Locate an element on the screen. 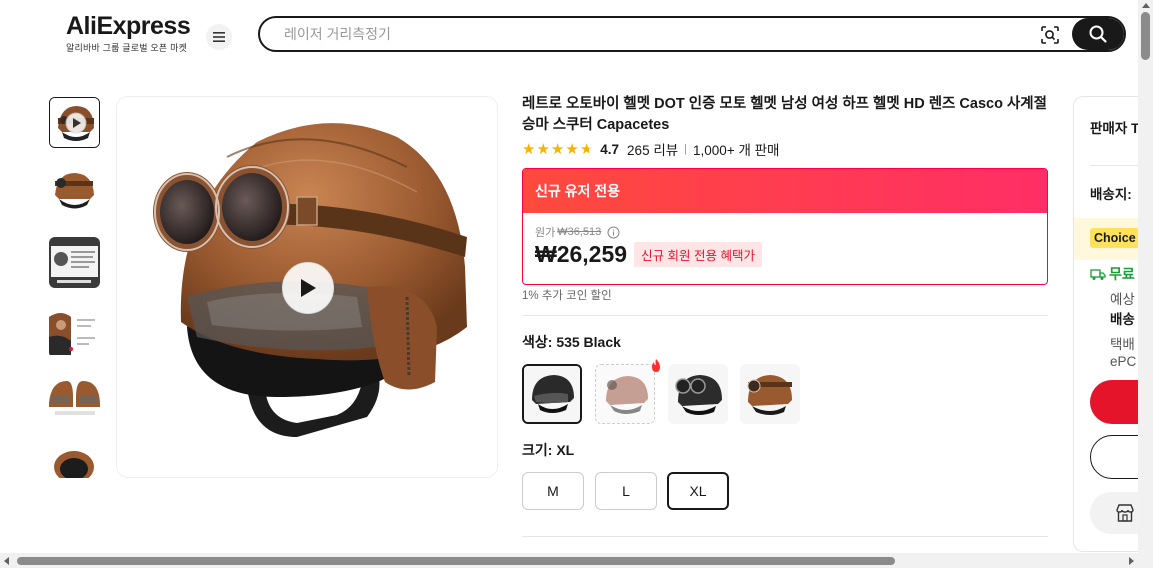  logo-subtitle: 알리바바 그룹 글로벌 오픈 마켓 is located at coordinates (127, 48).